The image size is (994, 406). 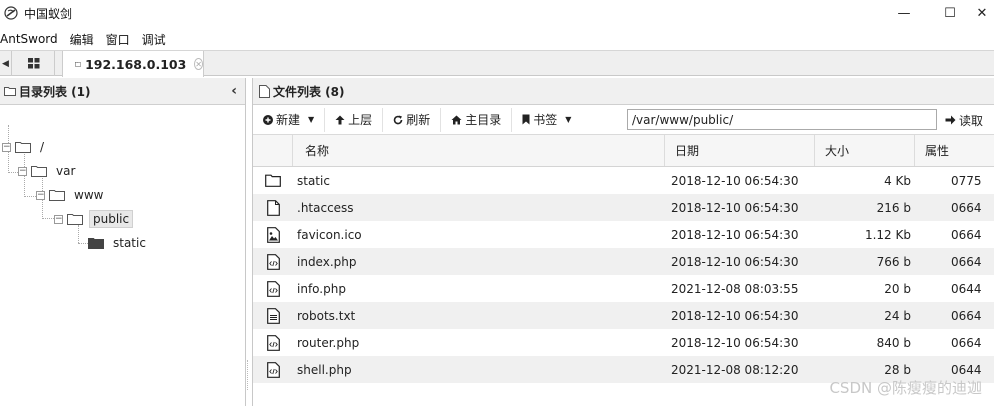 What do you see at coordinates (623, 261) in the screenshot?
I see `file-row: index.php 2018-12-10 06:54:30 766 b 0664` at bounding box center [623, 261].